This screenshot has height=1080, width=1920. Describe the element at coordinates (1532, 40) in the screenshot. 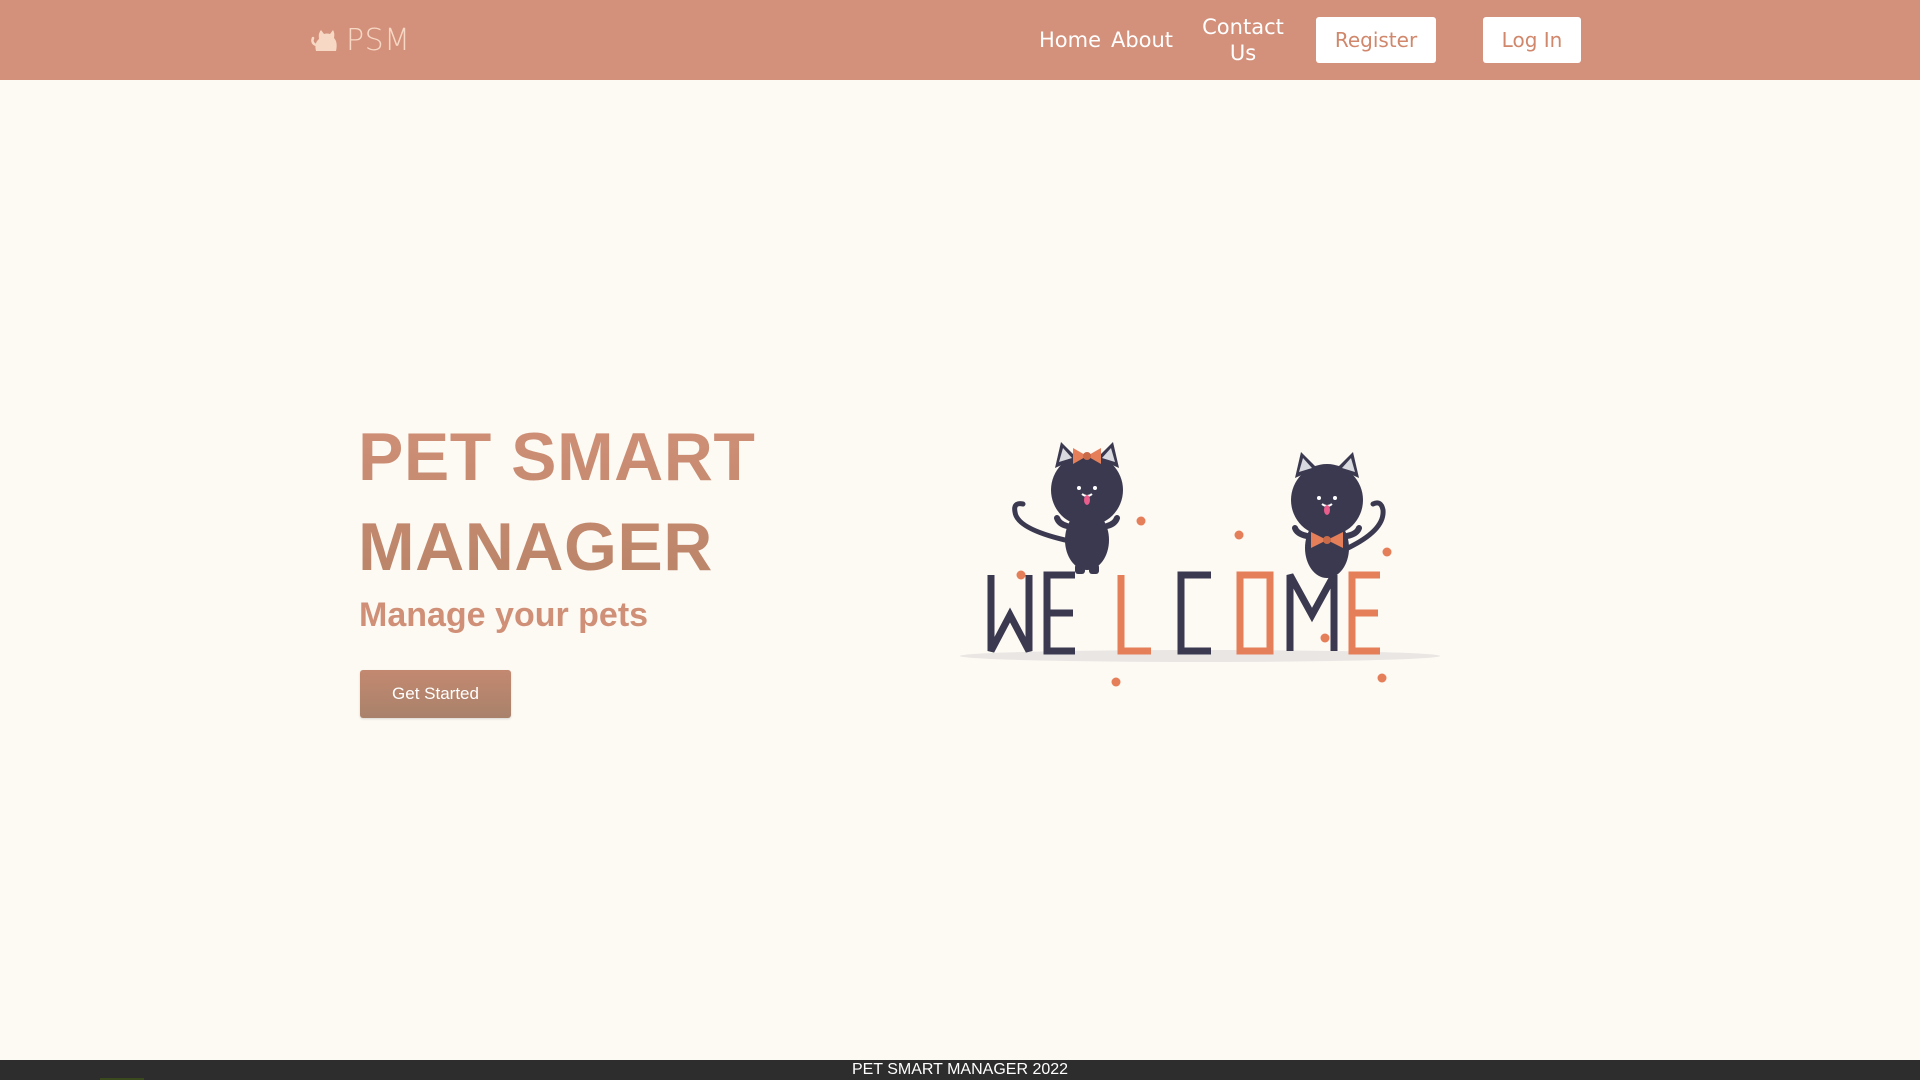

I see `login-button: Log In` at that location.